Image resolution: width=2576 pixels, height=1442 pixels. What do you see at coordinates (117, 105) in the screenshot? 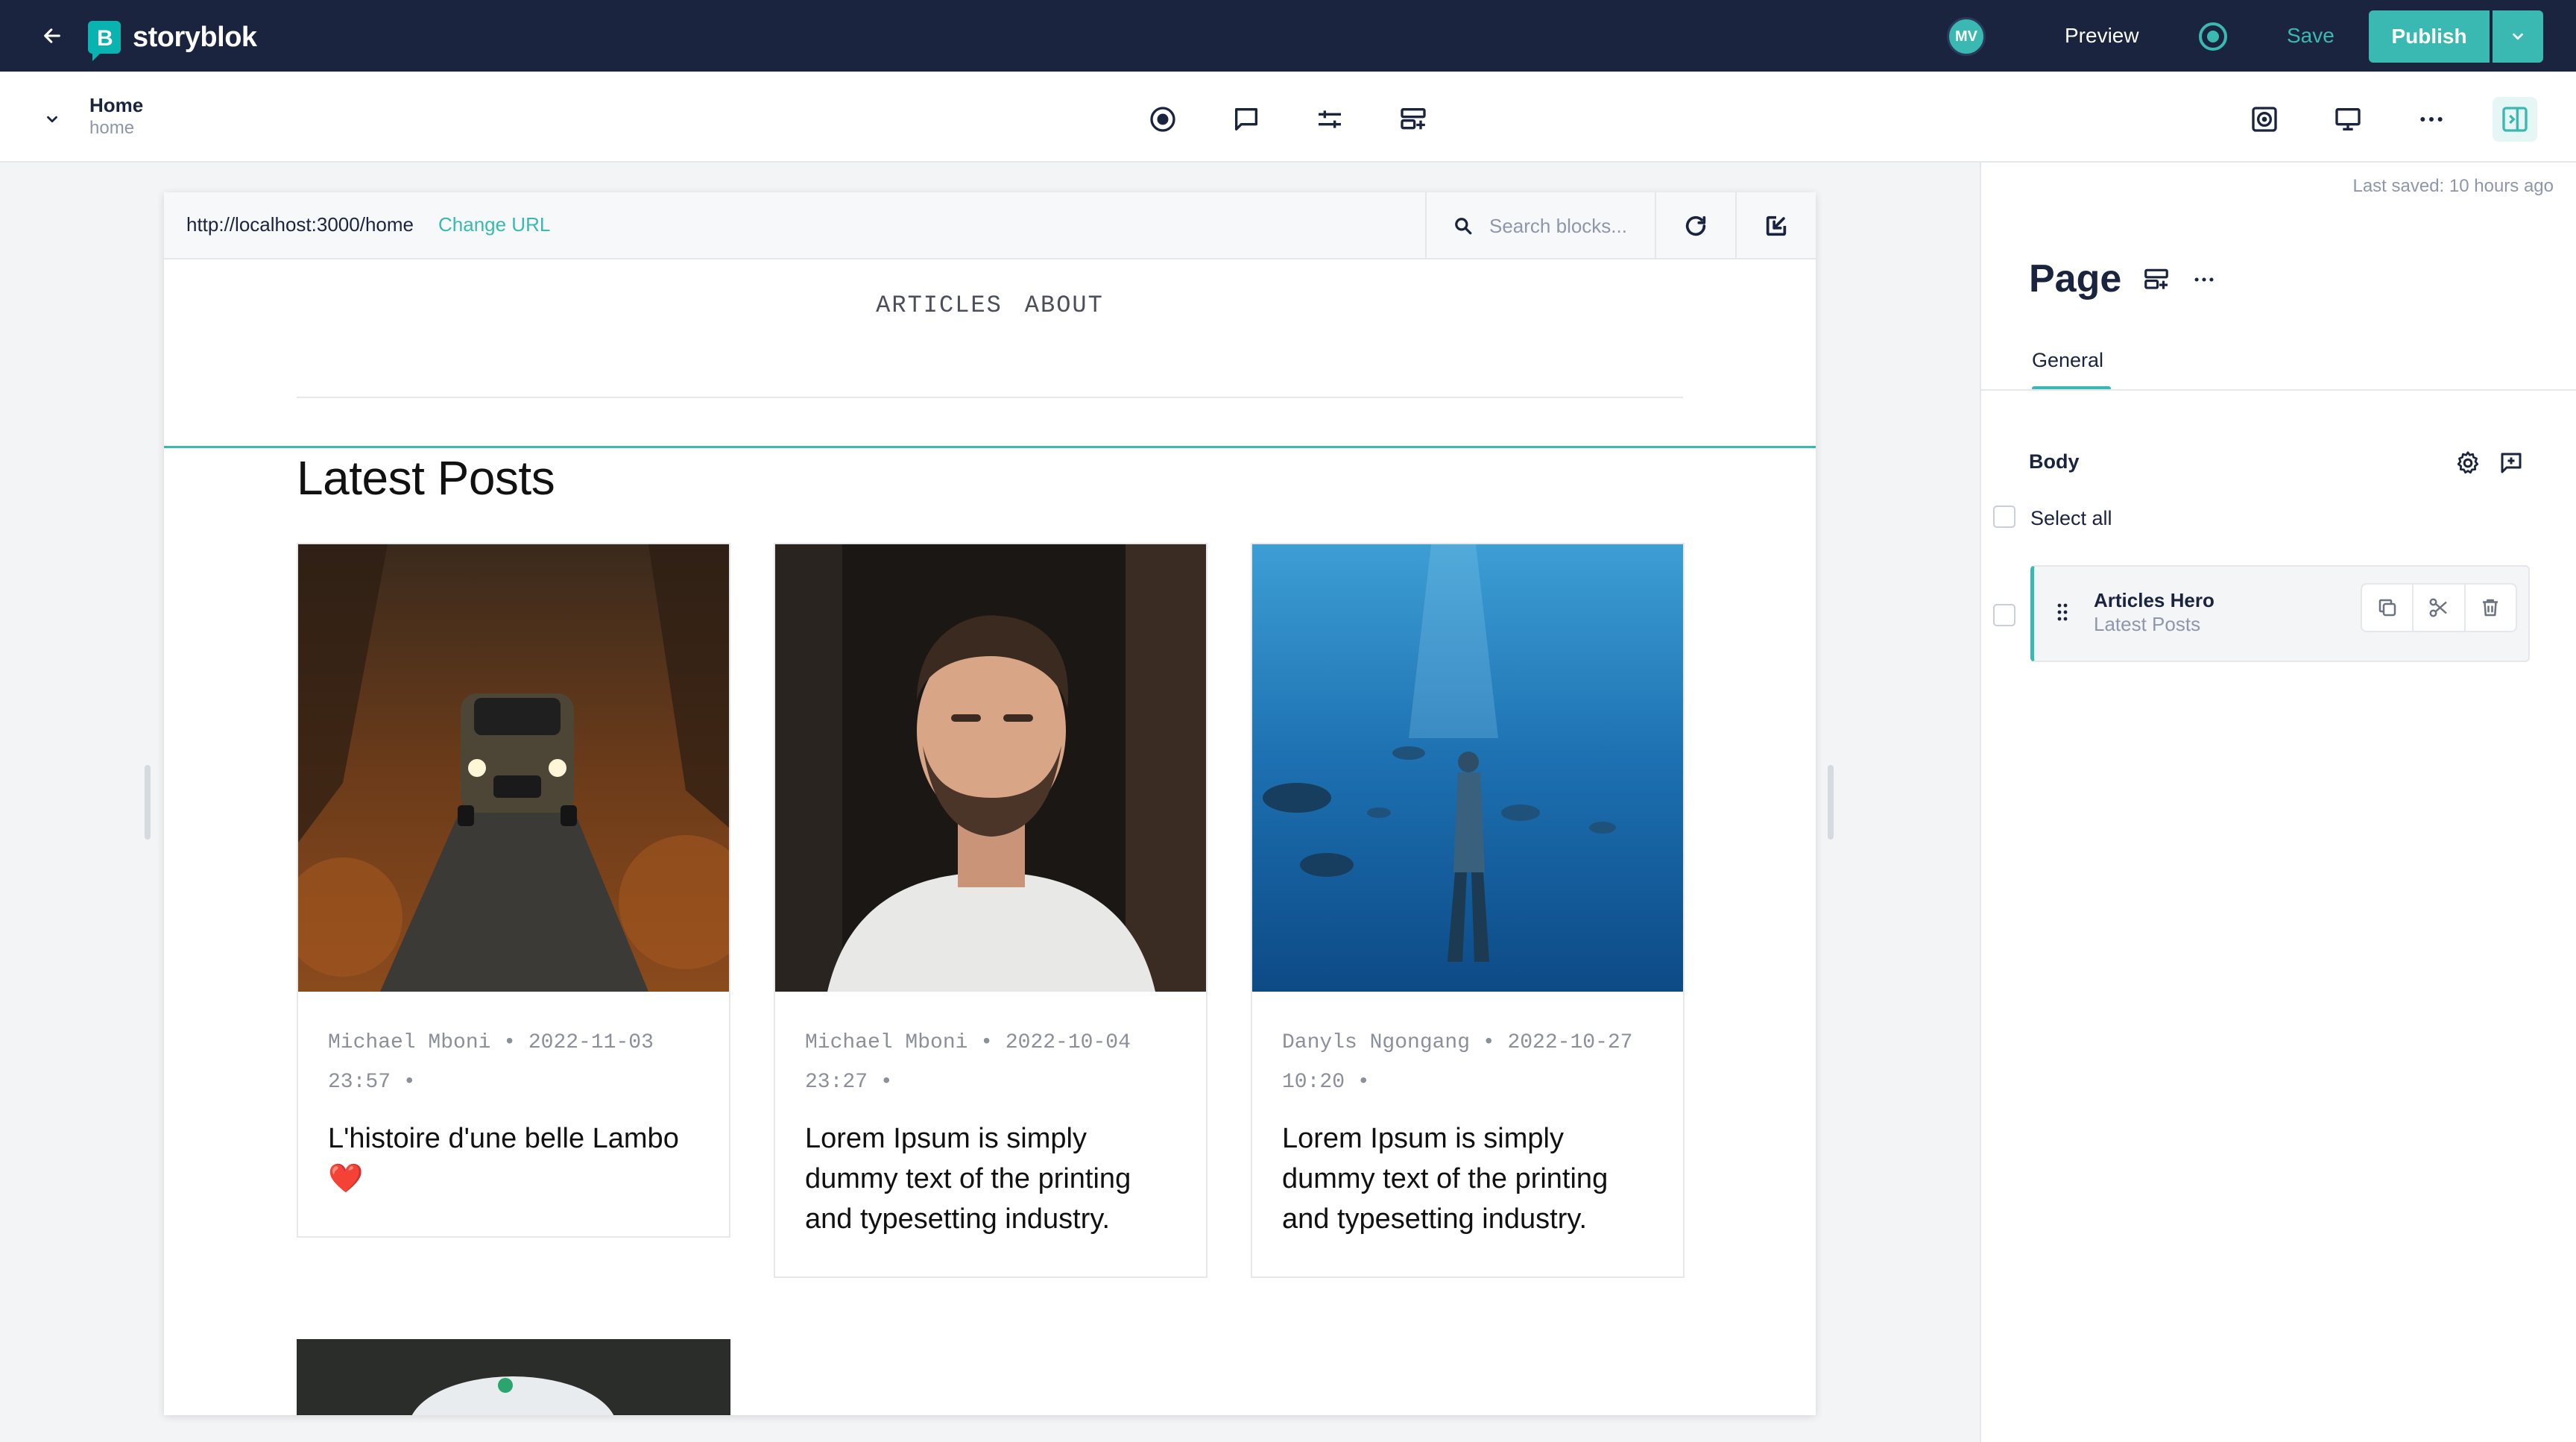
I see `story-name: Home` at bounding box center [117, 105].